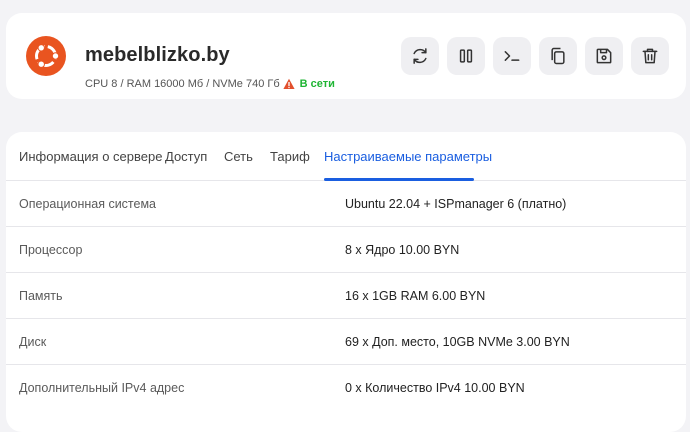  I want to click on spec-value: Ubuntu 22.04 + ISPmanager 6 (платно), so click(456, 204).